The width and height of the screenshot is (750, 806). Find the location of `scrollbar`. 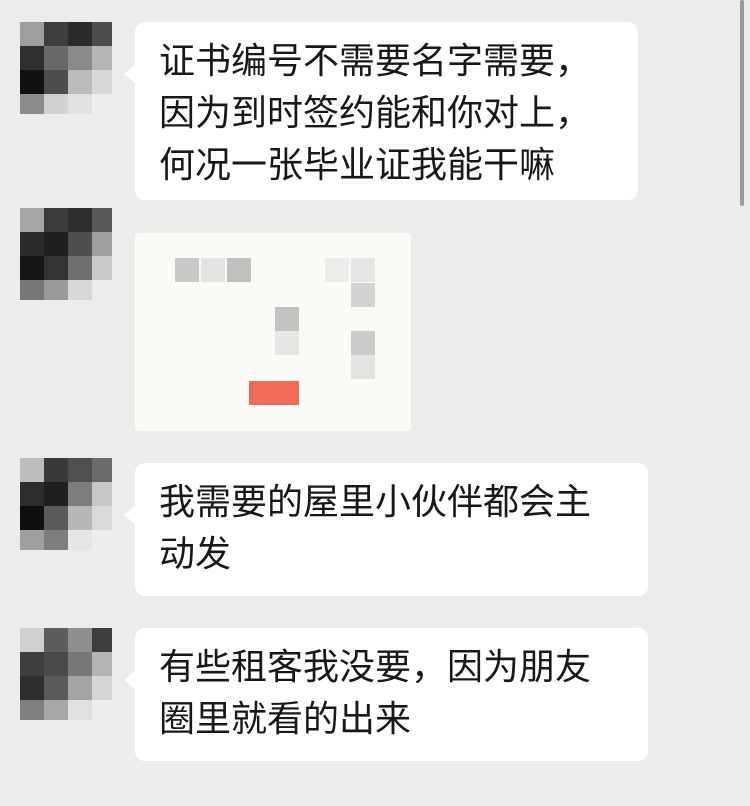

scrollbar is located at coordinates (742, 103).